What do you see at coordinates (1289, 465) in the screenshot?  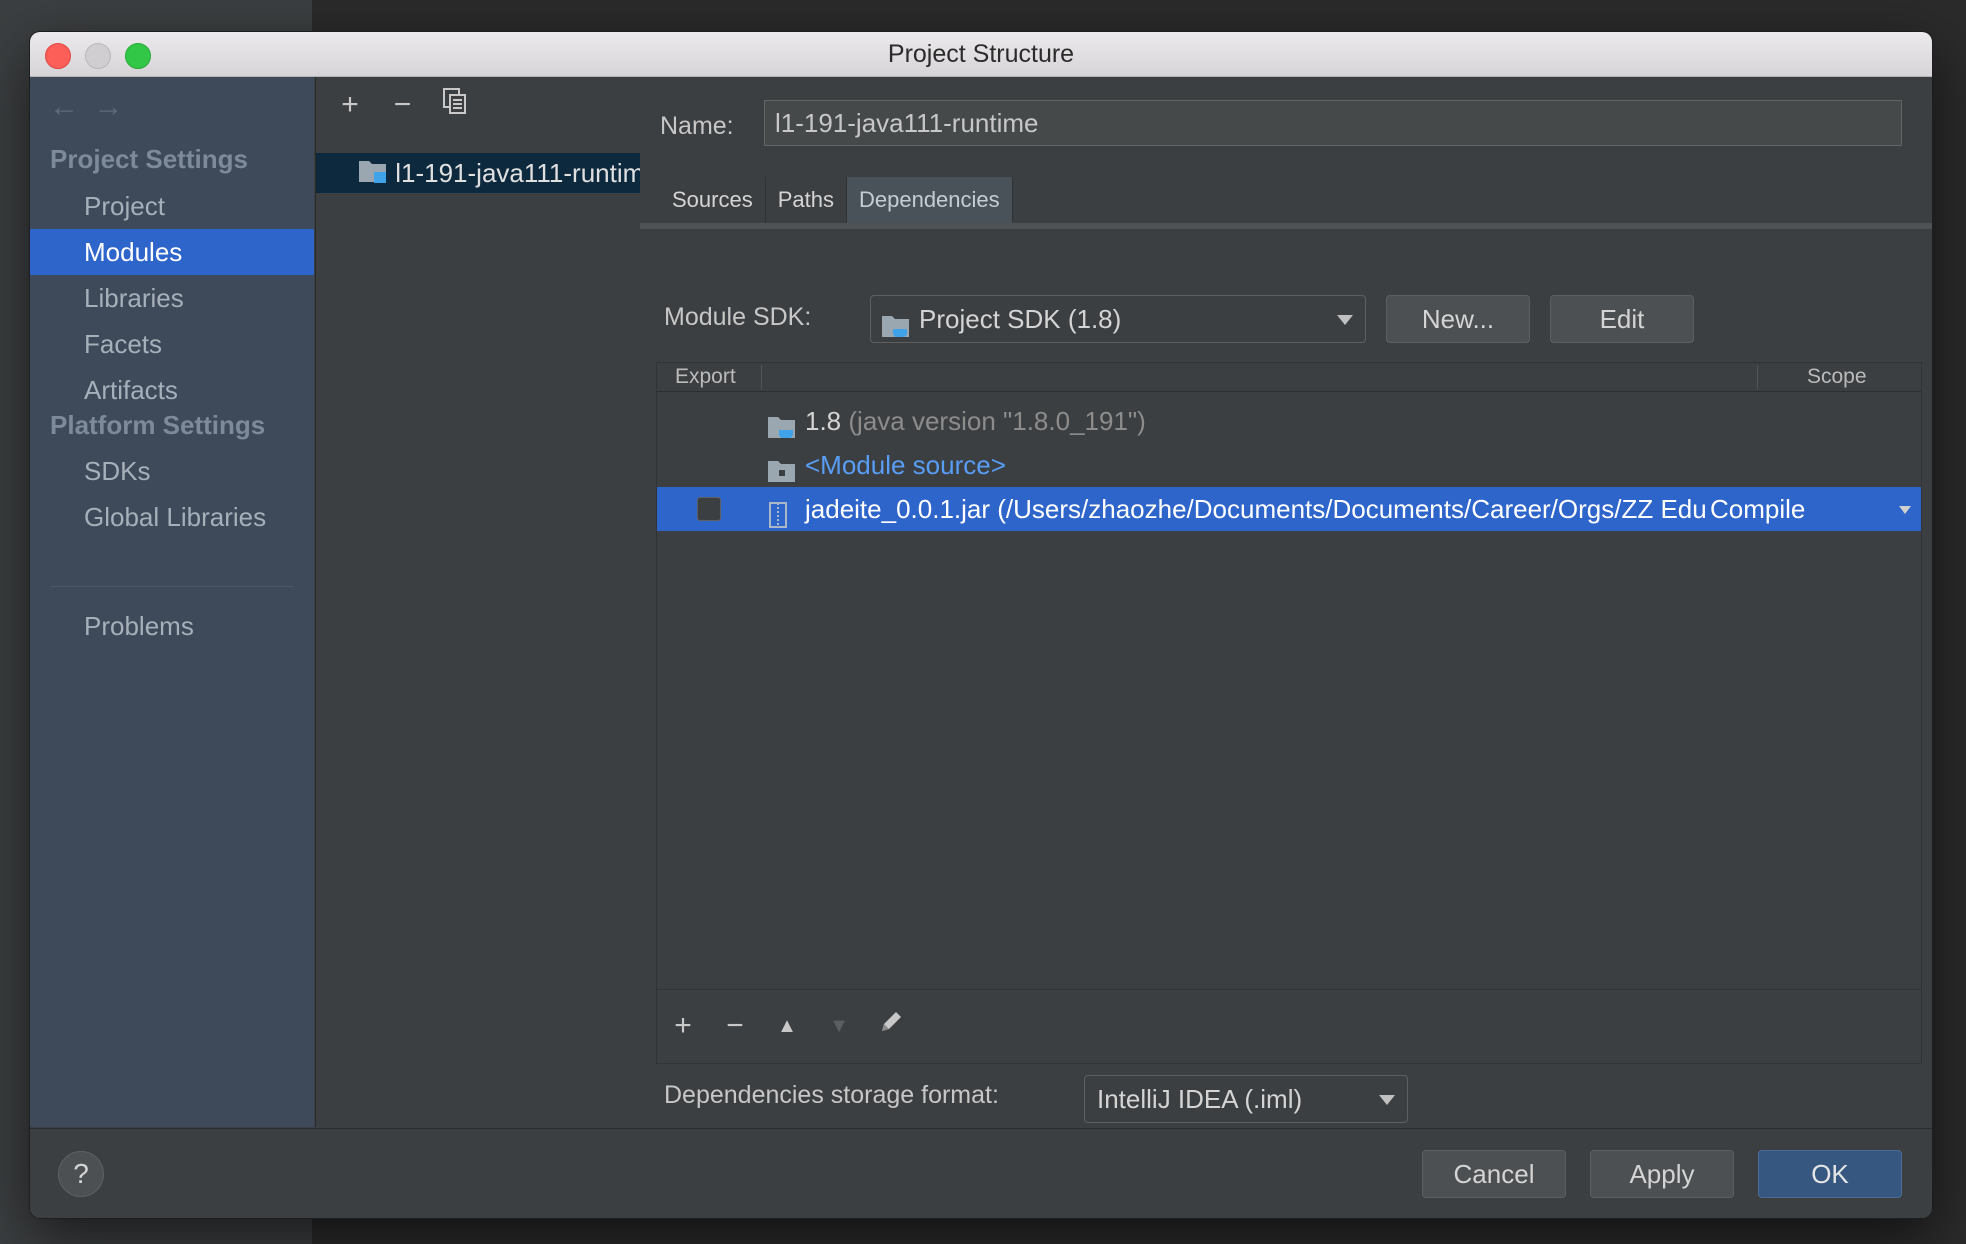 I see `table-row: <Module source>` at bounding box center [1289, 465].